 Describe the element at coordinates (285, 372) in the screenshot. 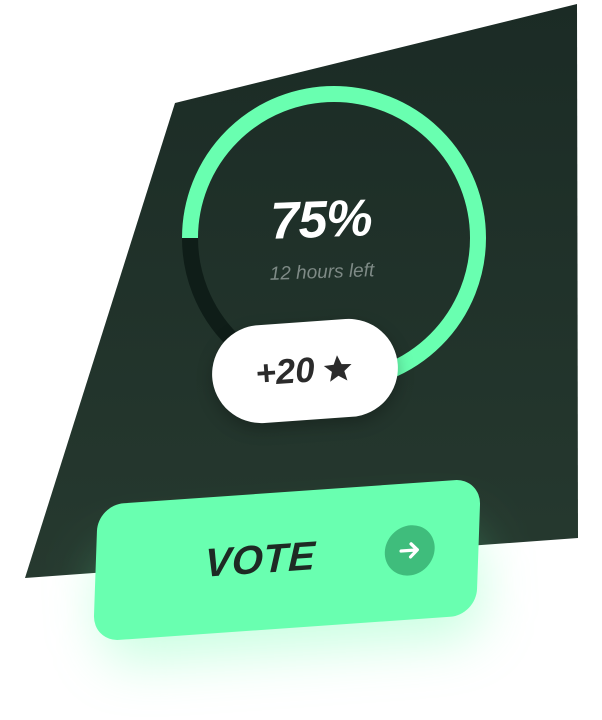

I see `reward-label: +20` at that location.